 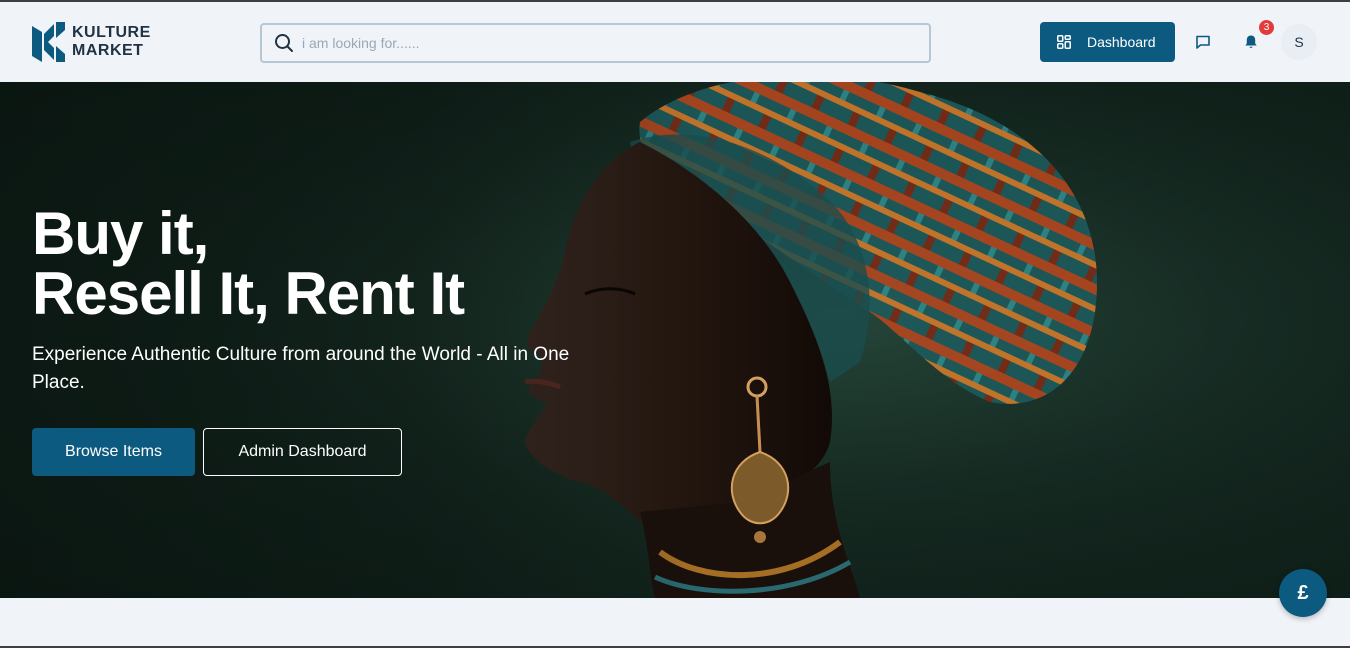 I want to click on notification-count-badge: 3, so click(x=1266, y=27).